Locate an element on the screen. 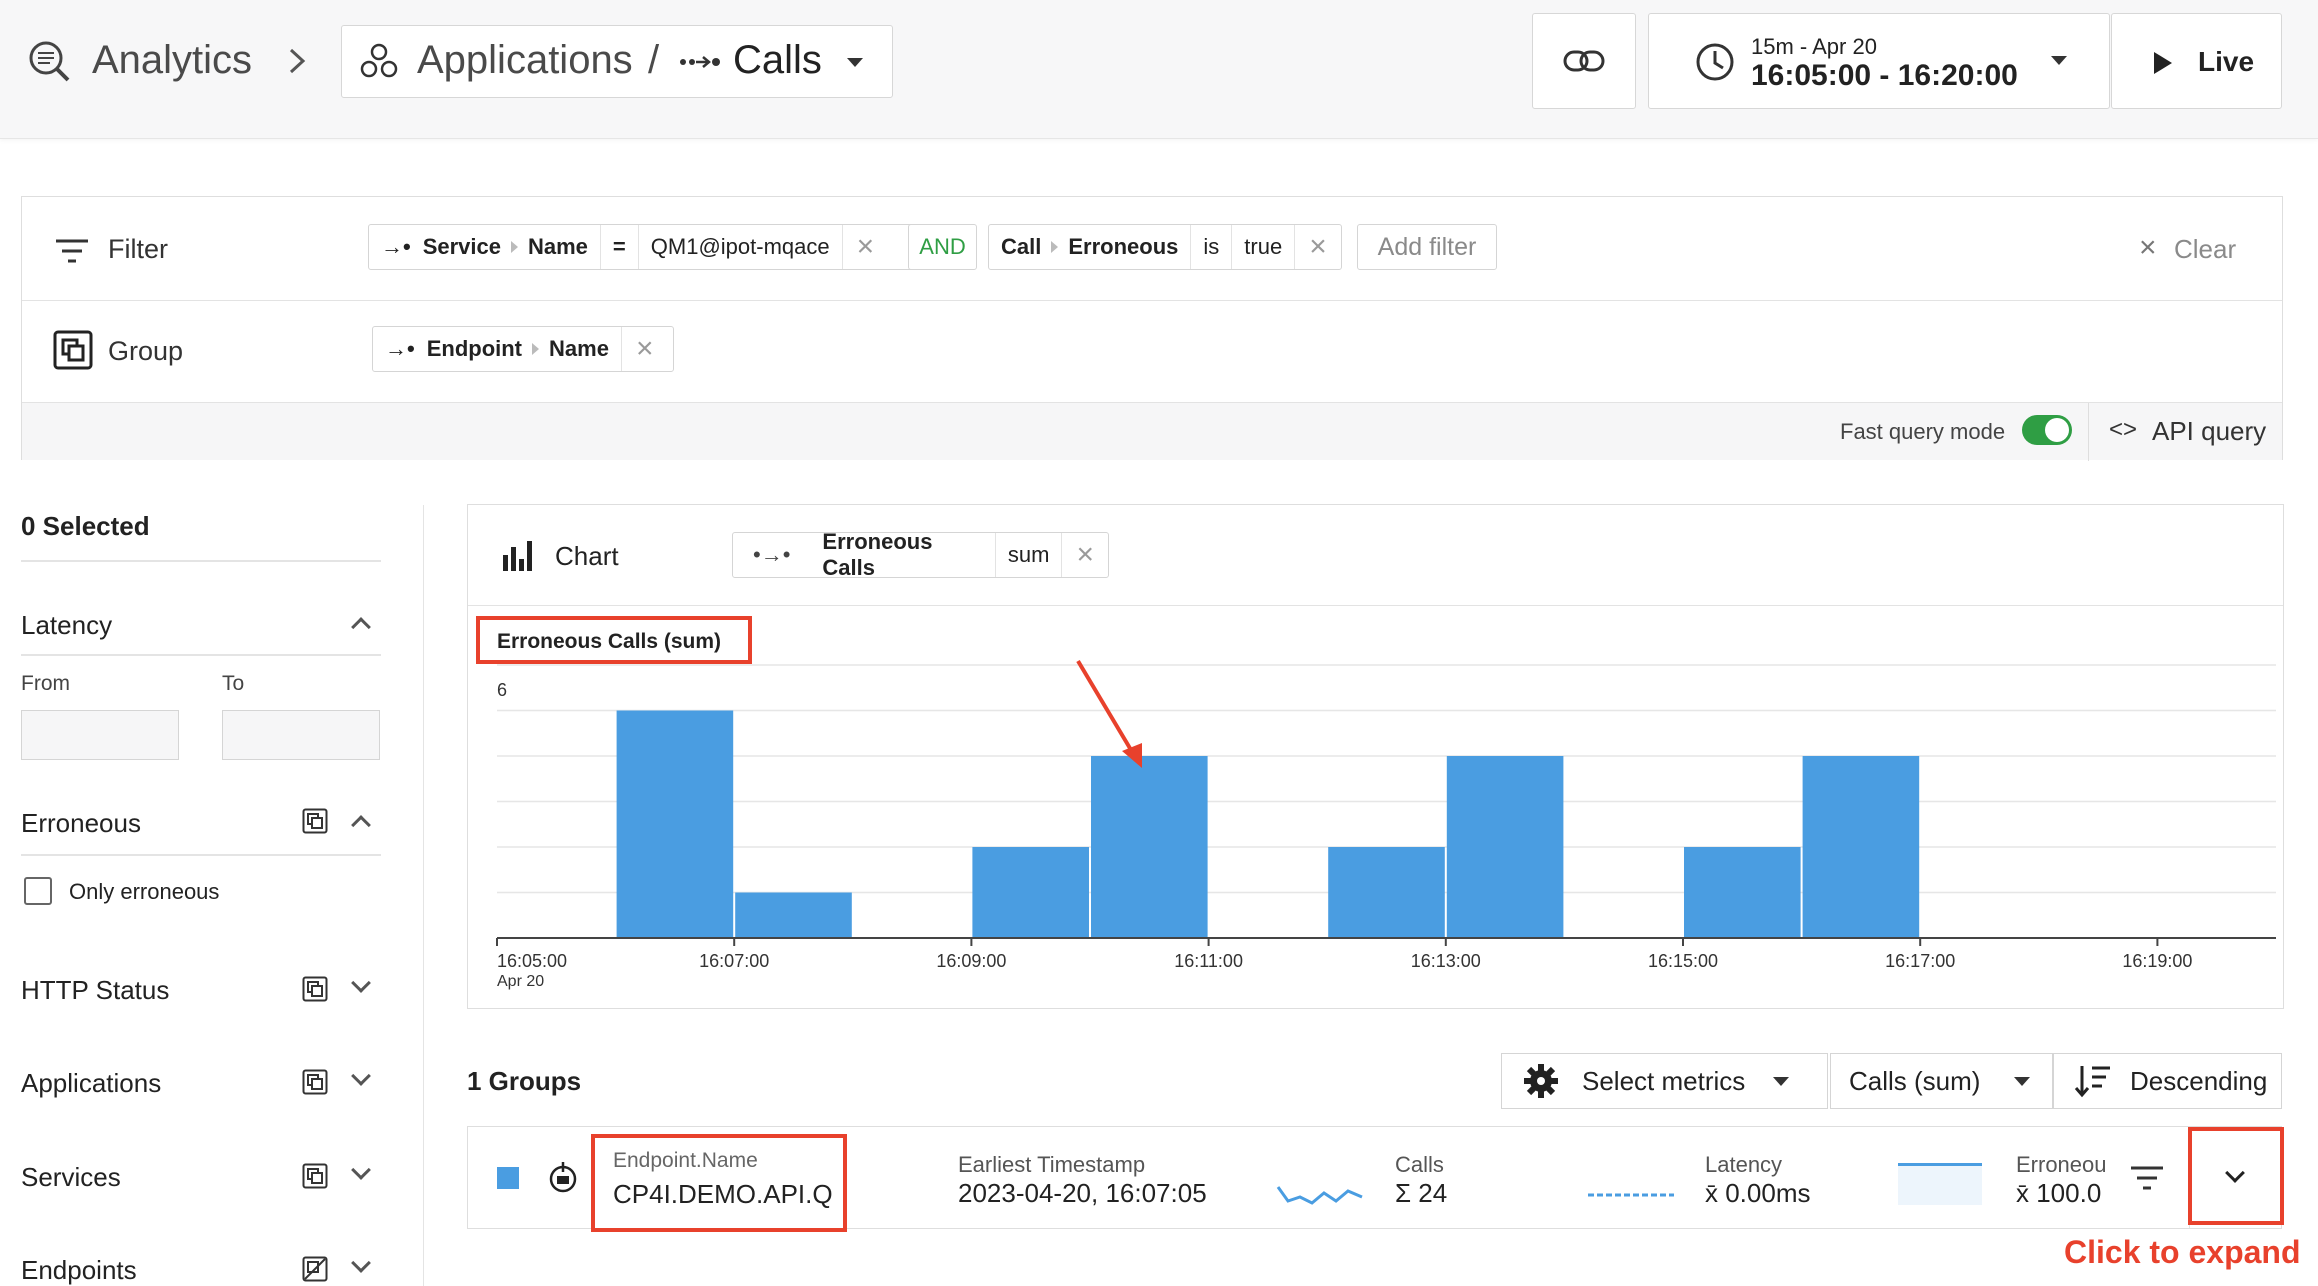 The width and height of the screenshot is (2318, 1286). filter-label: Filter is located at coordinates (138, 249).